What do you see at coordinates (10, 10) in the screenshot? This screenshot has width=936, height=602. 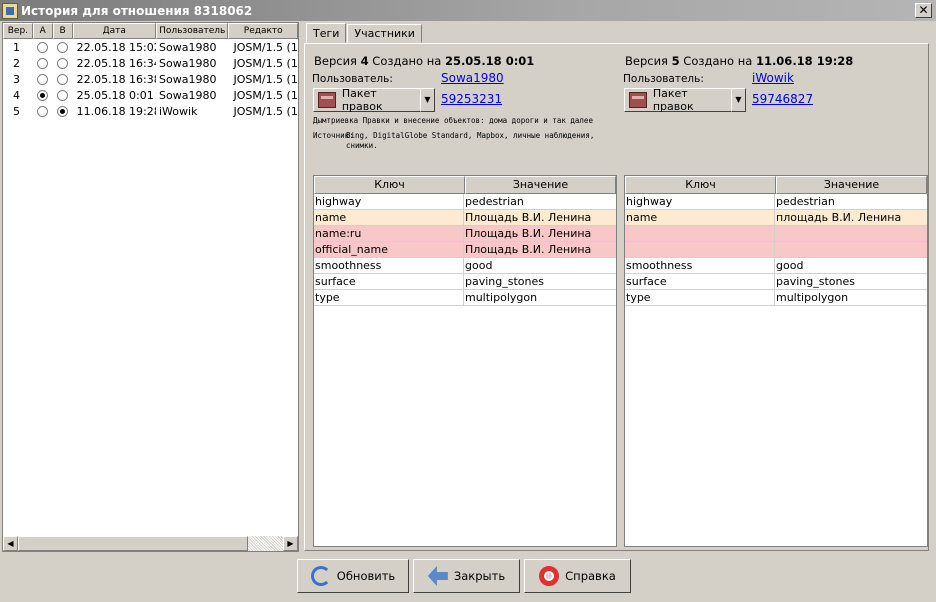 I see `app-icon` at bounding box center [10, 10].